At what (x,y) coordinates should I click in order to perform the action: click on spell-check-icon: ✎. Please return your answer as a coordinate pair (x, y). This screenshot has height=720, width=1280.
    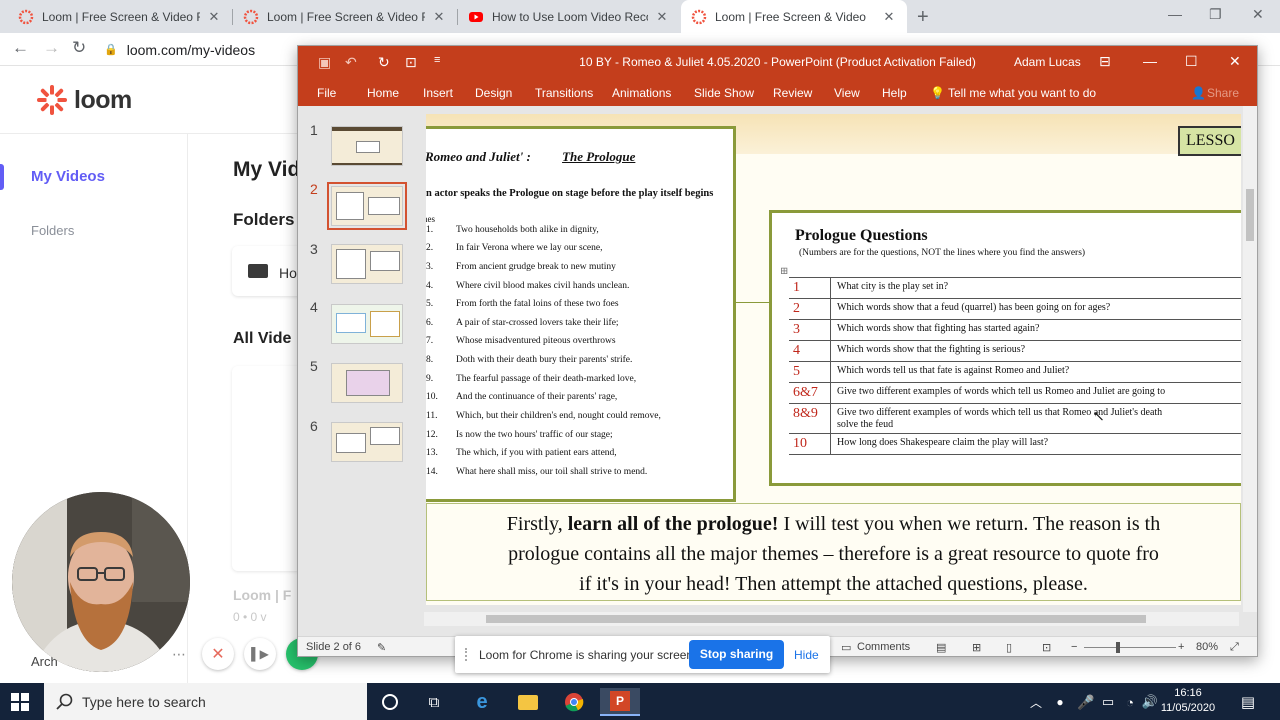
    Looking at the image, I should click on (381, 647).